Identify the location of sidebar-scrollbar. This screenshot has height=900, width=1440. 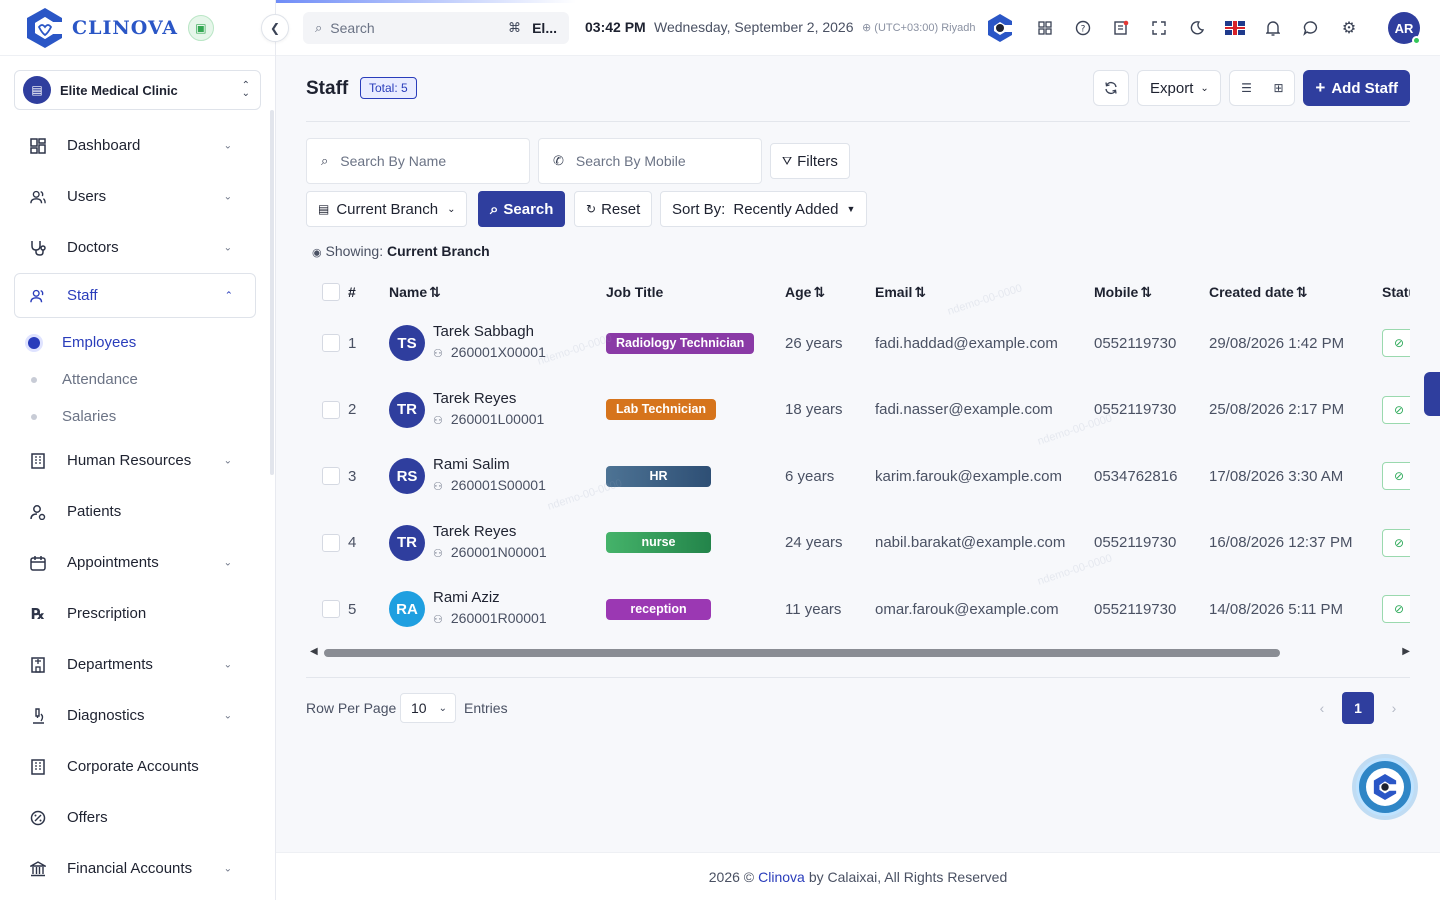
(272, 292).